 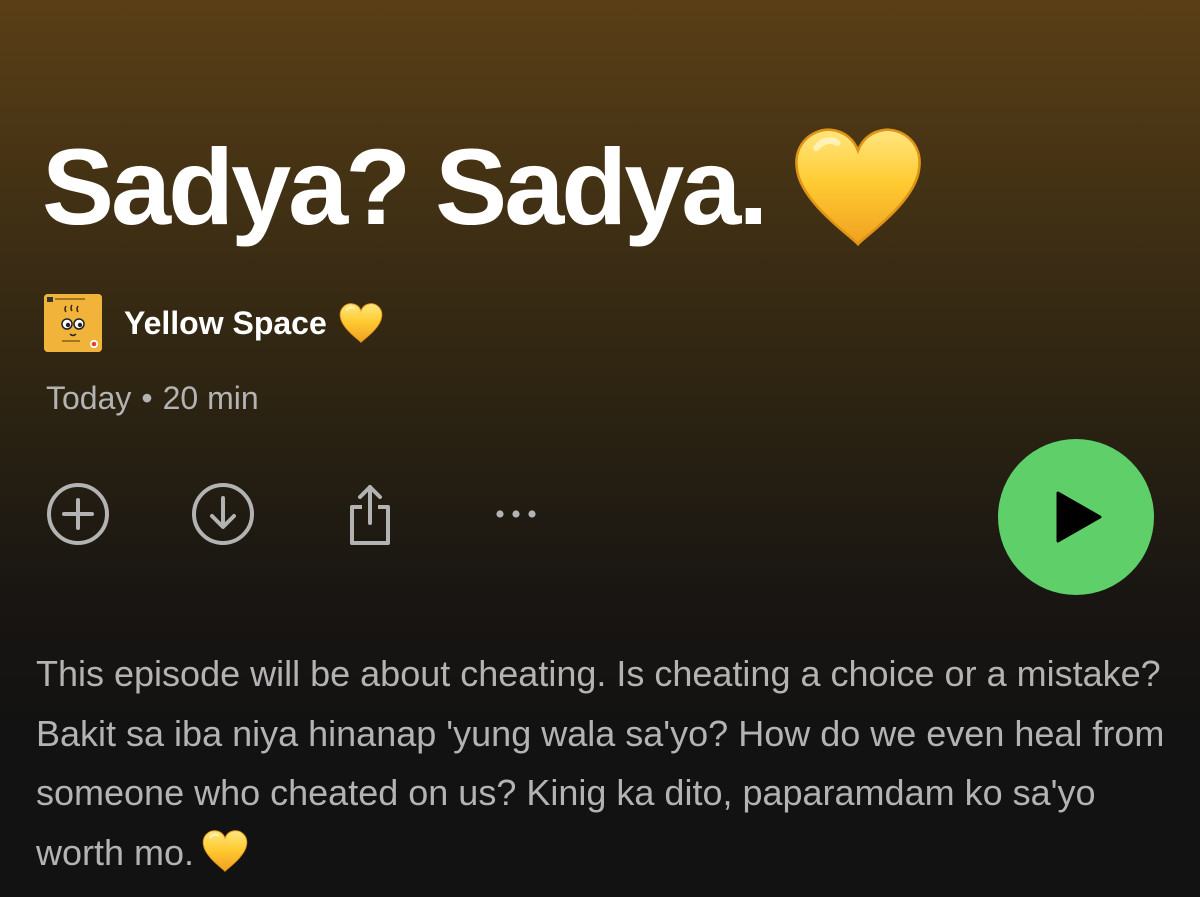 What do you see at coordinates (89, 398) in the screenshot?
I see `episode-date: Today` at bounding box center [89, 398].